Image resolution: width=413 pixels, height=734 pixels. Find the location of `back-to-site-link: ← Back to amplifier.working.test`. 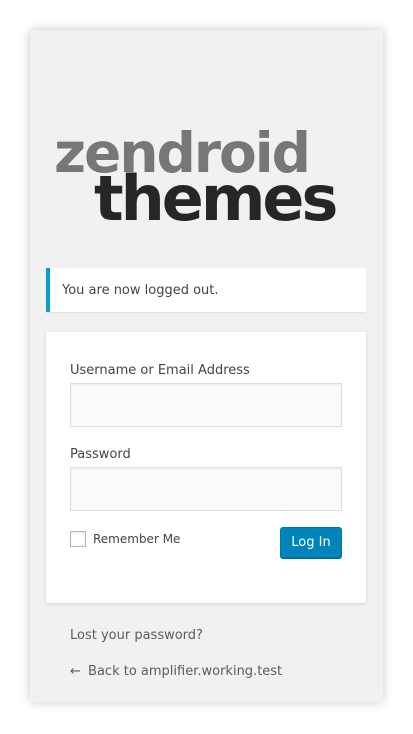

back-to-site-link: ← Back to amplifier.working.test is located at coordinates (176, 671).